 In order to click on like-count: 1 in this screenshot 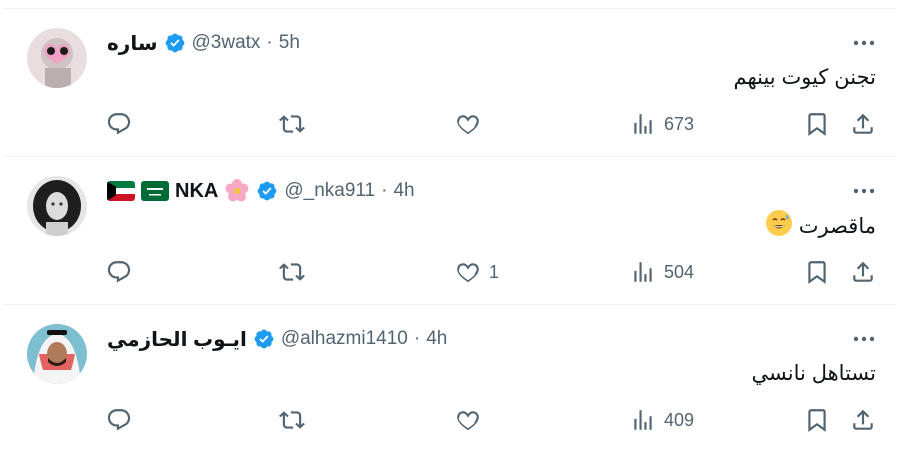, I will do `click(494, 271)`.